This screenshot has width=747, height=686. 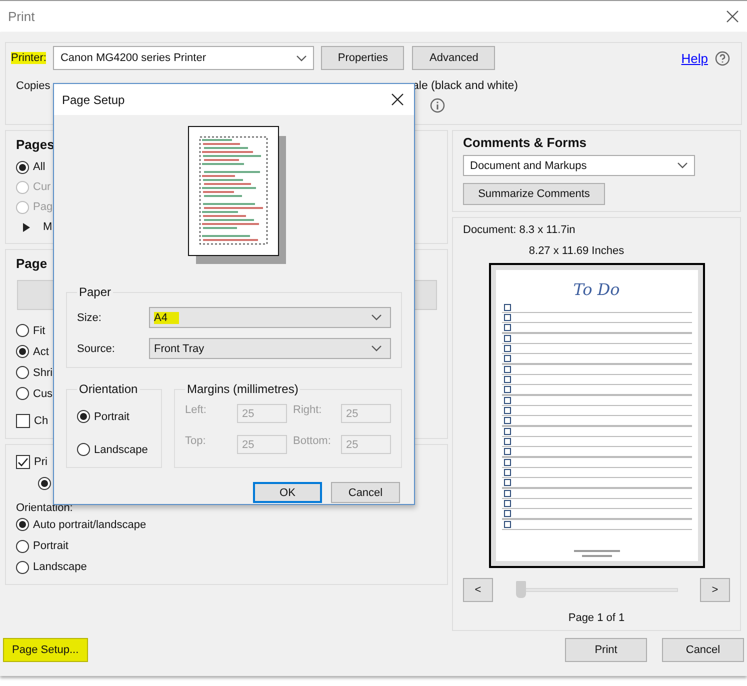 I want to click on margin-label: Left:, so click(x=196, y=411).